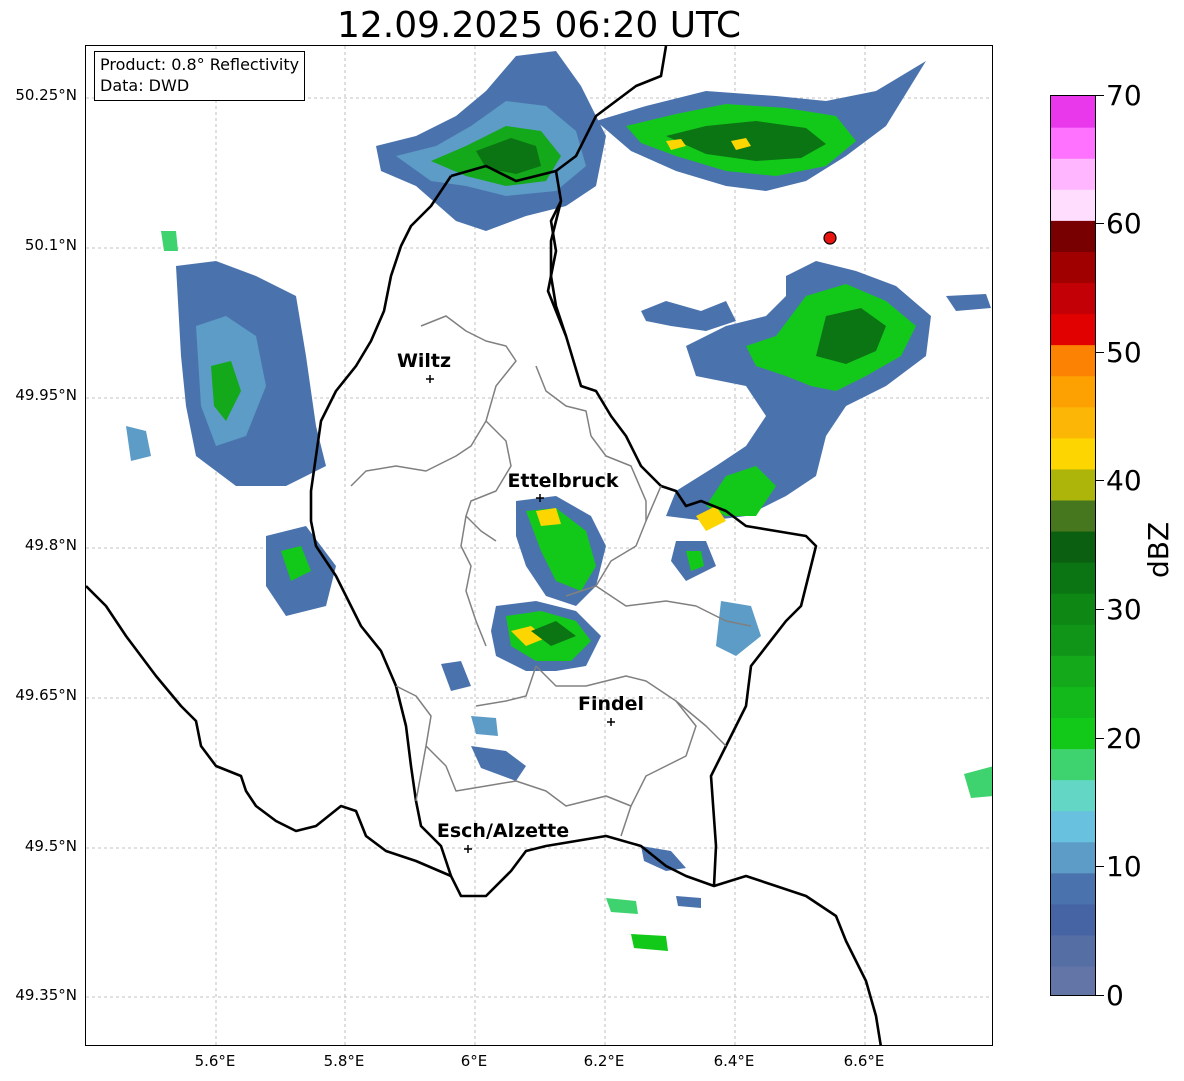 This screenshot has height=1081, width=1184. I want to click on product-info-box: Product: 0.8° Reflectivity Data: DWD, so click(200, 76).